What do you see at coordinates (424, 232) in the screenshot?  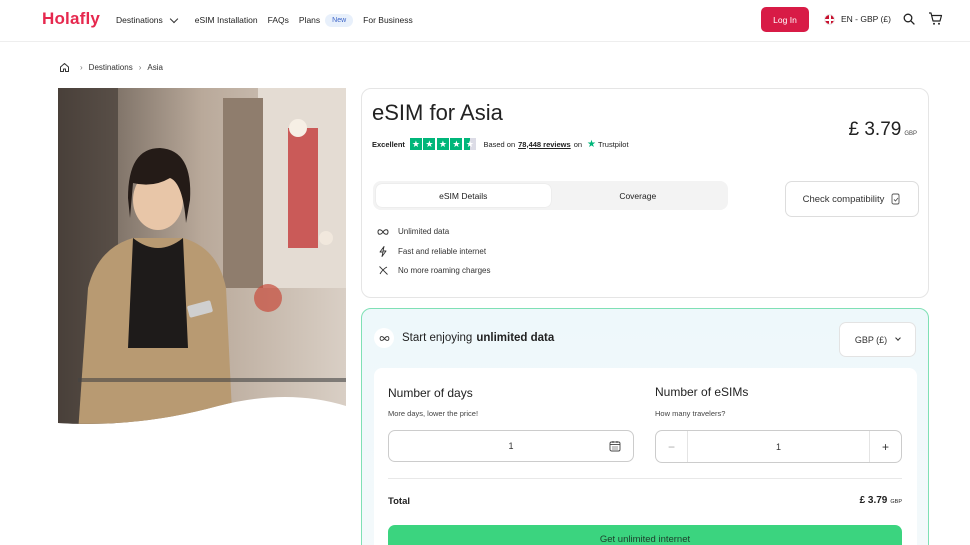 I see `feature-label: Unlimited data` at bounding box center [424, 232].